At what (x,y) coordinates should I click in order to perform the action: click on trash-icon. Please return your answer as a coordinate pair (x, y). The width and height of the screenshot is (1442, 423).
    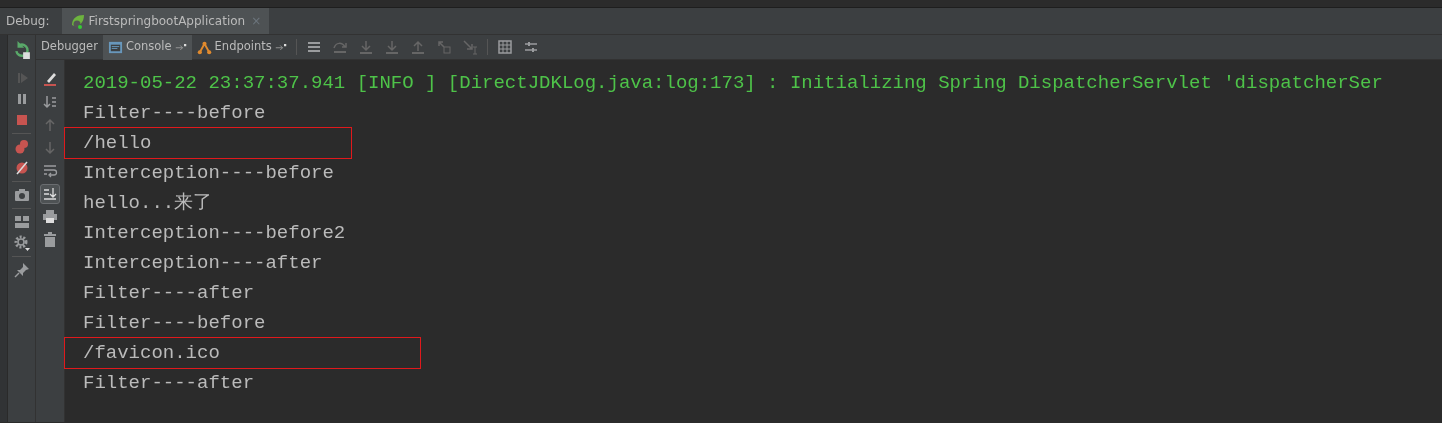
    Looking at the image, I should click on (50, 240).